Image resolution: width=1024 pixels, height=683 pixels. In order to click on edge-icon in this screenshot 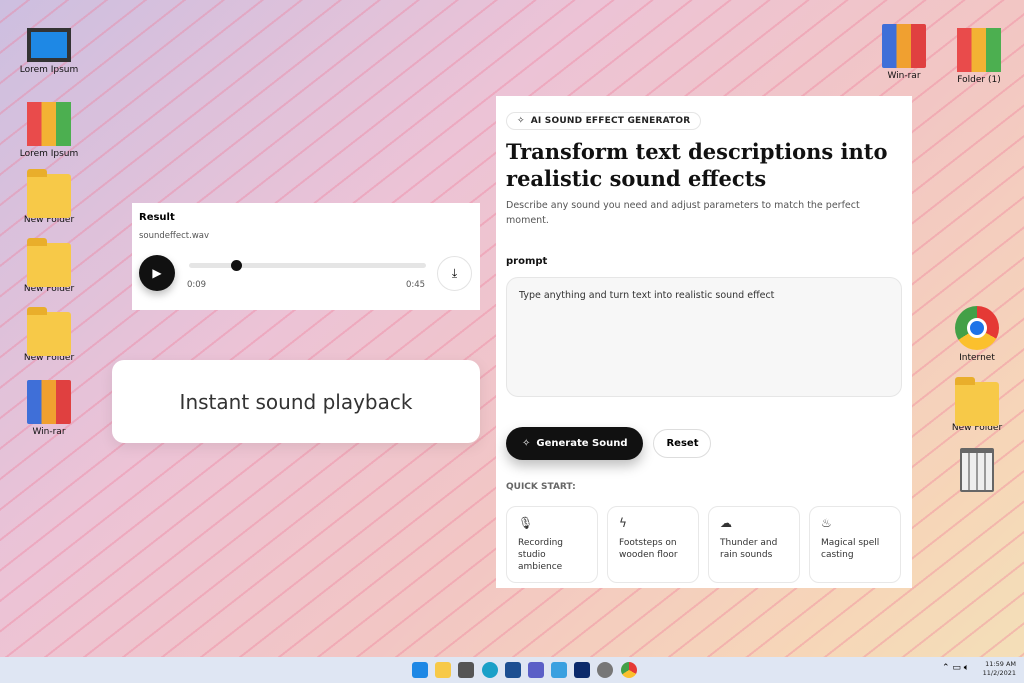, I will do `click(490, 670)`.